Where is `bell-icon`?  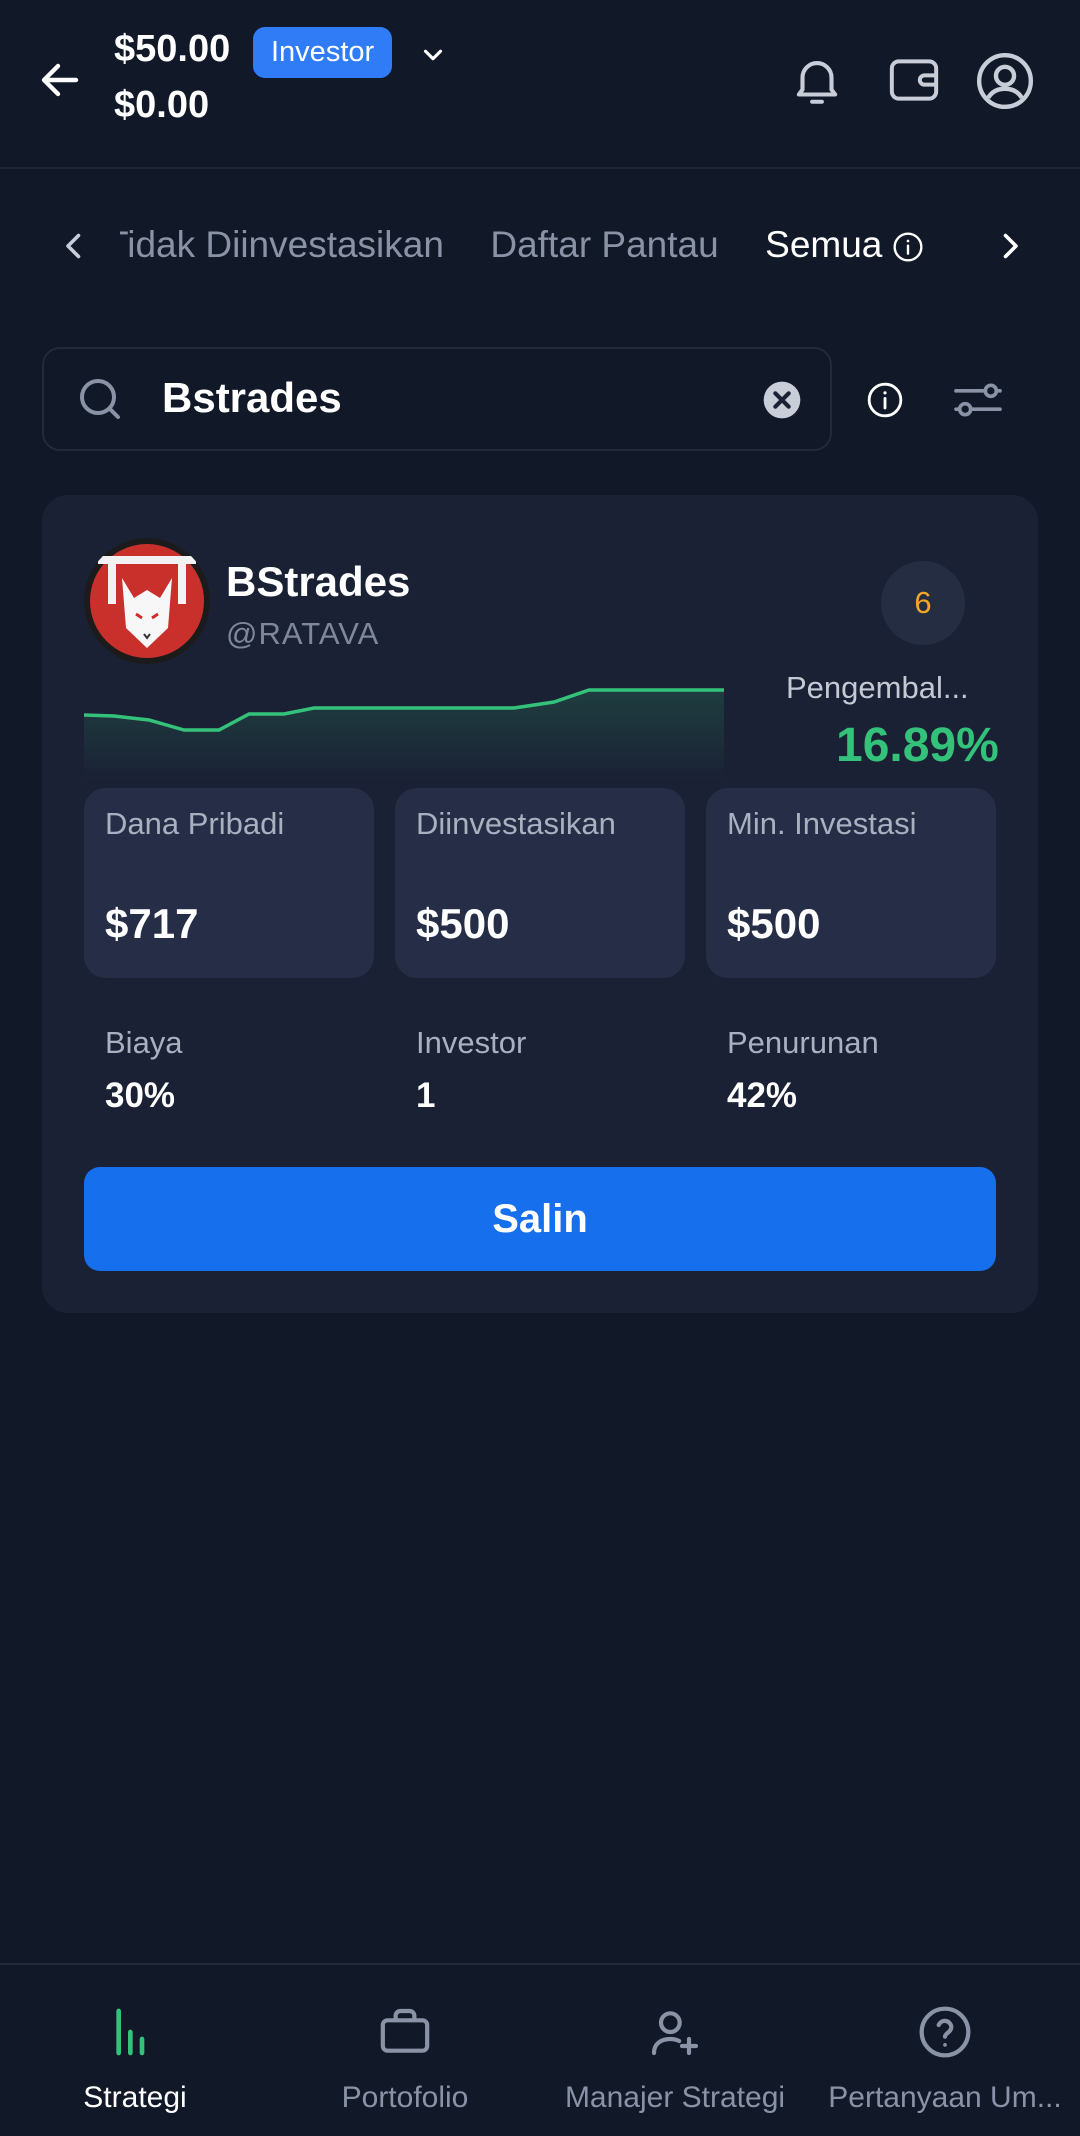
bell-icon is located at coordinates (817, 80).